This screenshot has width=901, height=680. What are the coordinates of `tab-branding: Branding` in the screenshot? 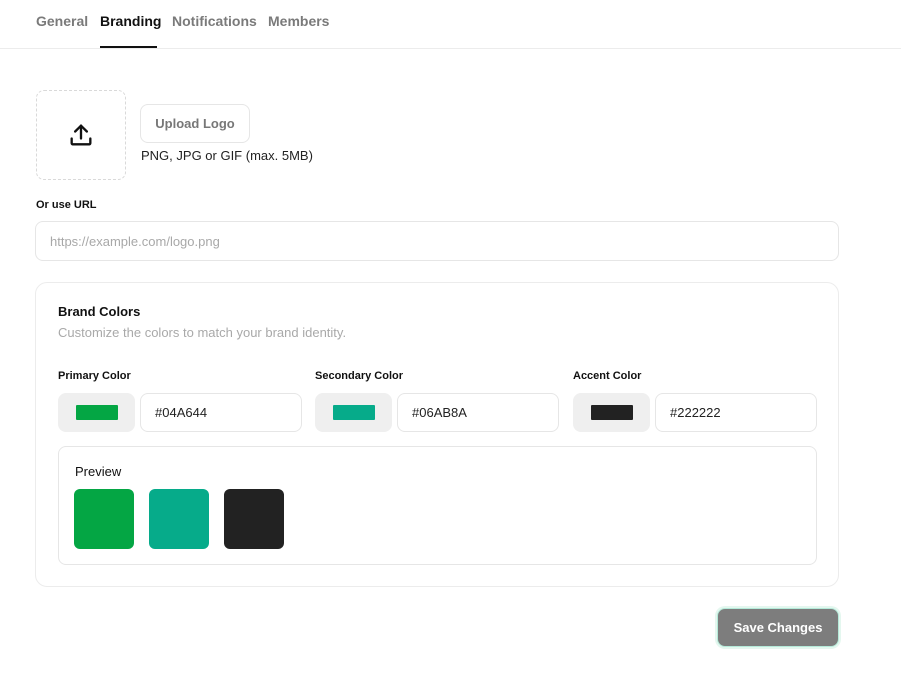 It's located at (130, 21).